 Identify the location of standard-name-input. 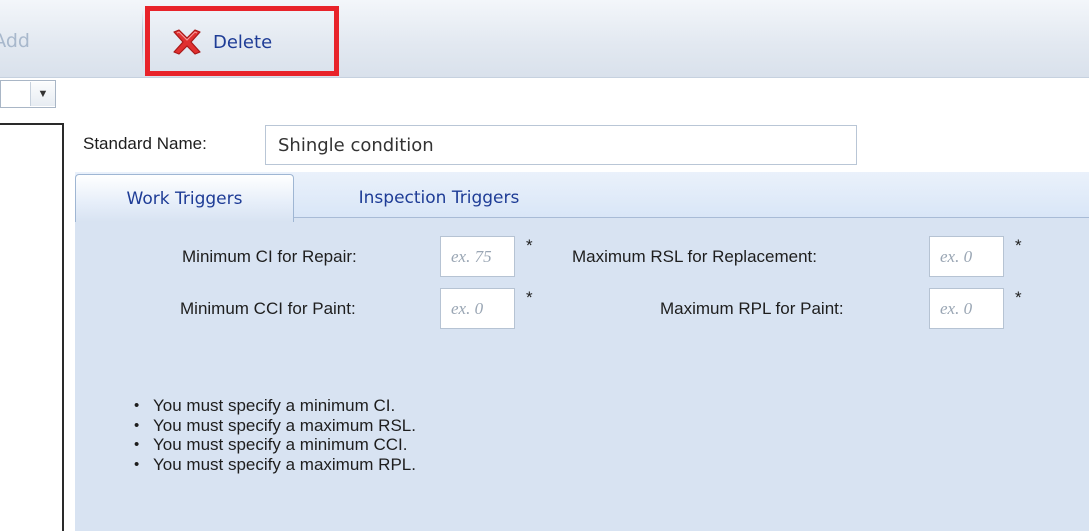
(561, 145).